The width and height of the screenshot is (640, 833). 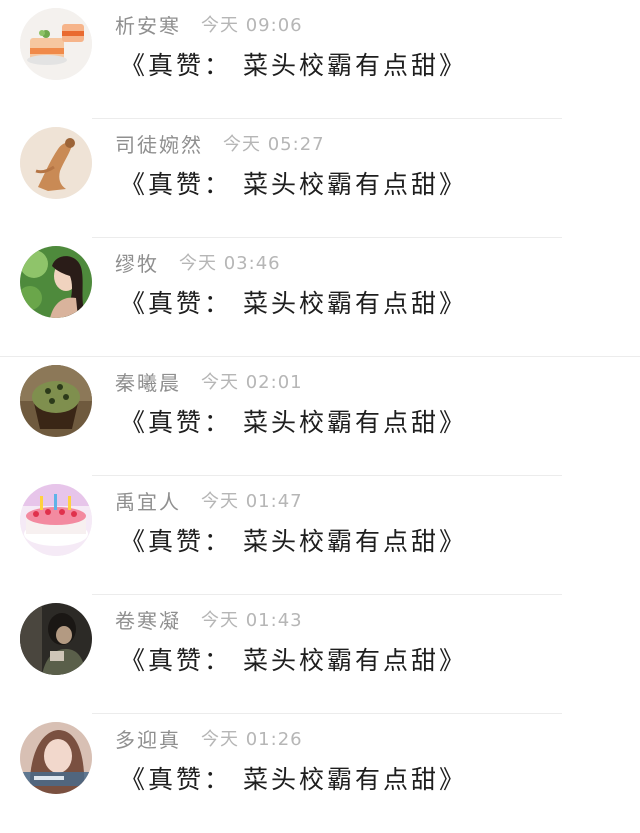 I want to click on avatar-girl-icon, so click(x=56, y=758).